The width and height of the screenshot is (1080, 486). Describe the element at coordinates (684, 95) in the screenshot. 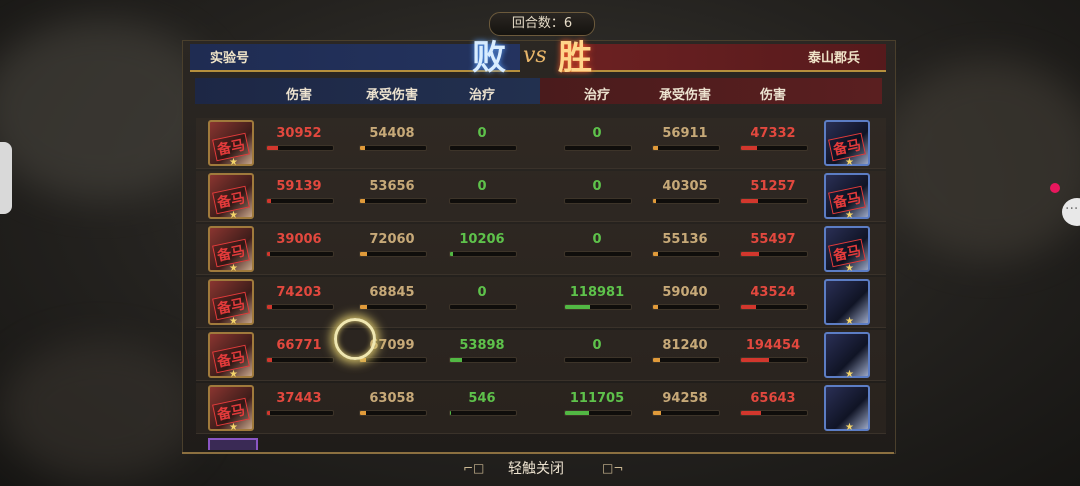

I see `column-header-right-damage-taken: 承受伤害` at that location.